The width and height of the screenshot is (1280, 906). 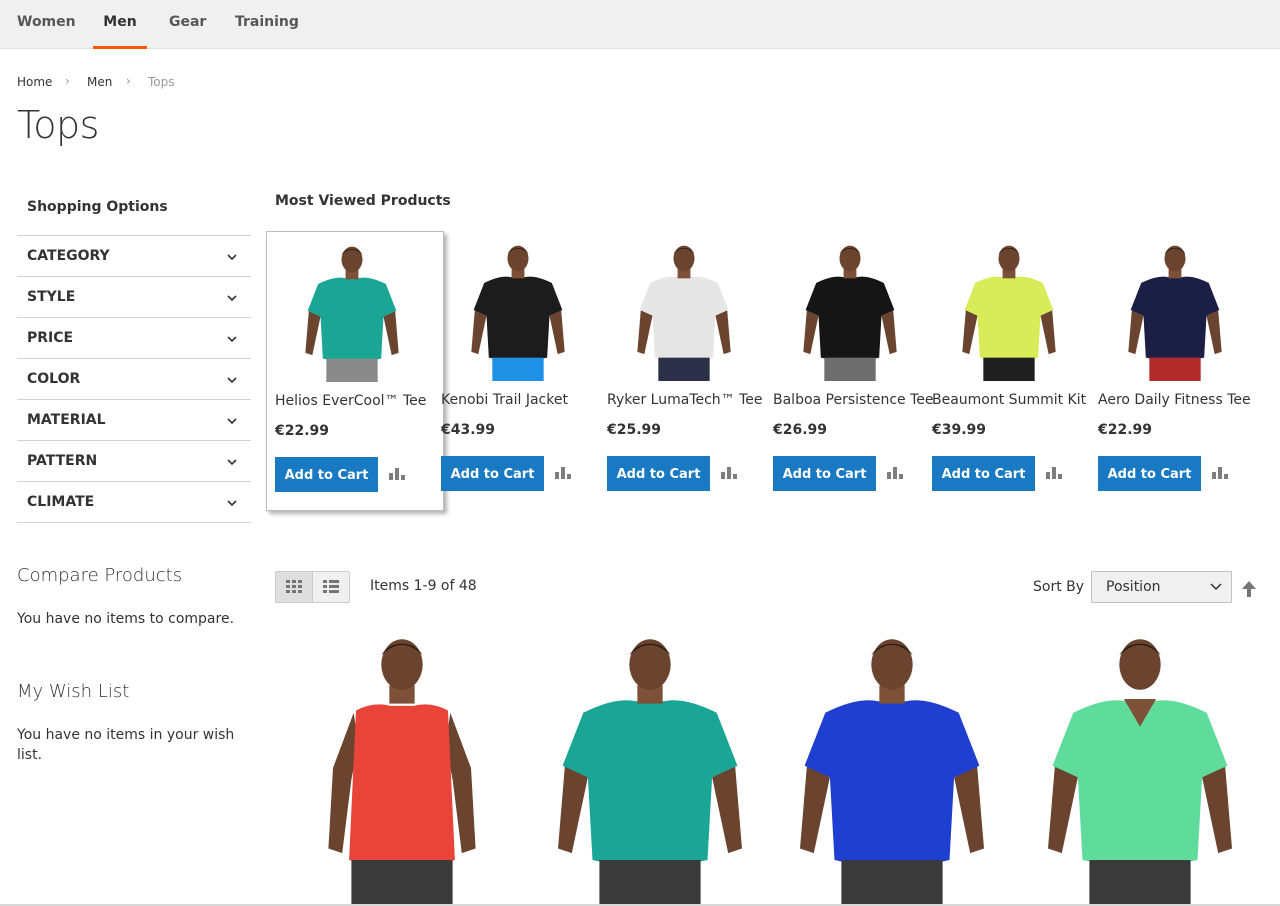 What do you see at coordinates (468, 430) in the screenshot?
I see `product-price: €43.99` at bounding box center [468, 430].